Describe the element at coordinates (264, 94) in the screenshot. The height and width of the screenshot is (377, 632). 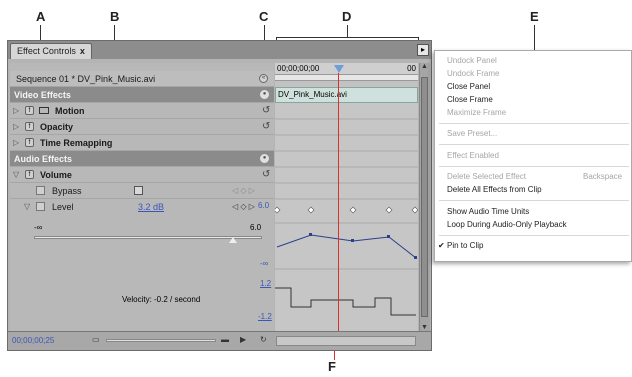
I see `video-effects-icon: ●` at that location.